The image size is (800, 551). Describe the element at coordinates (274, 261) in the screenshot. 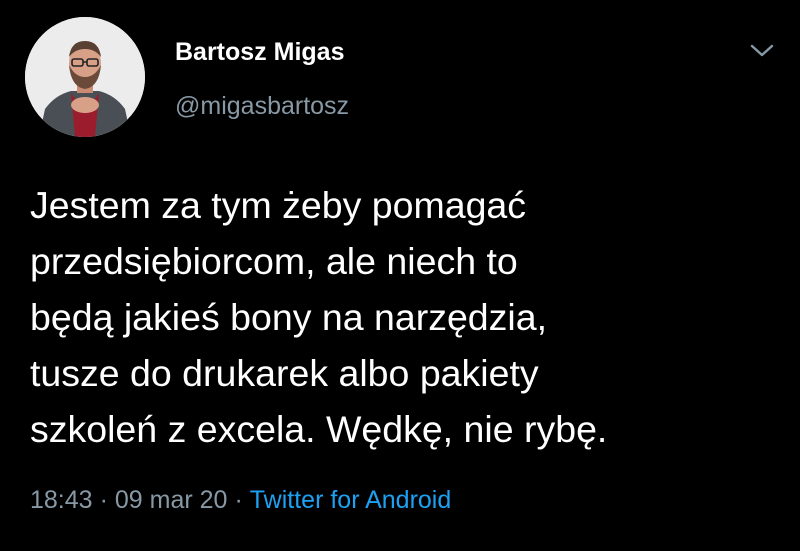

I see `tweet-text-line: przedsiębiorcom, ale niech to` at that location.